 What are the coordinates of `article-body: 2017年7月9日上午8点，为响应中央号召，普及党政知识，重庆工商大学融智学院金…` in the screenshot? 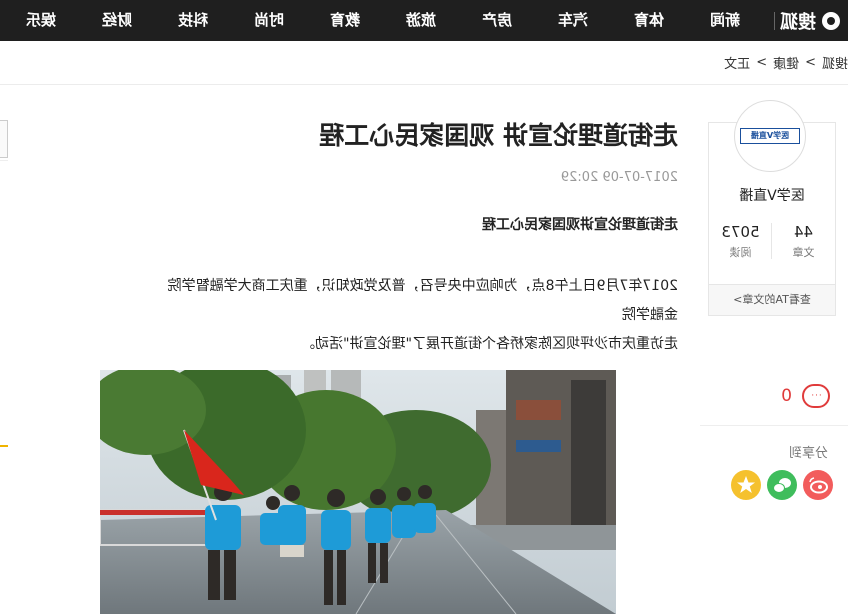 It's located at (422, 315).